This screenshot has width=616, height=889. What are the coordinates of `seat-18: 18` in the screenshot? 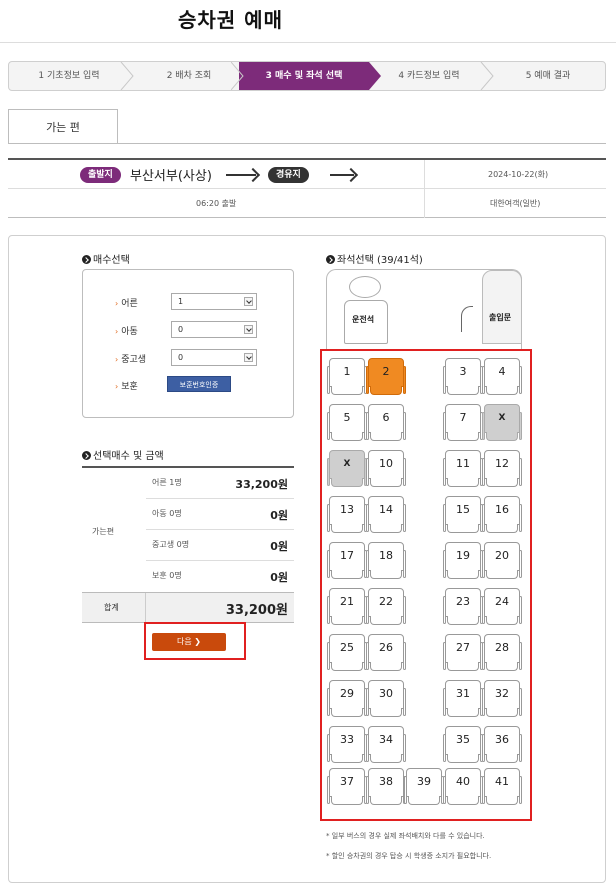 It's located at (386, 561).